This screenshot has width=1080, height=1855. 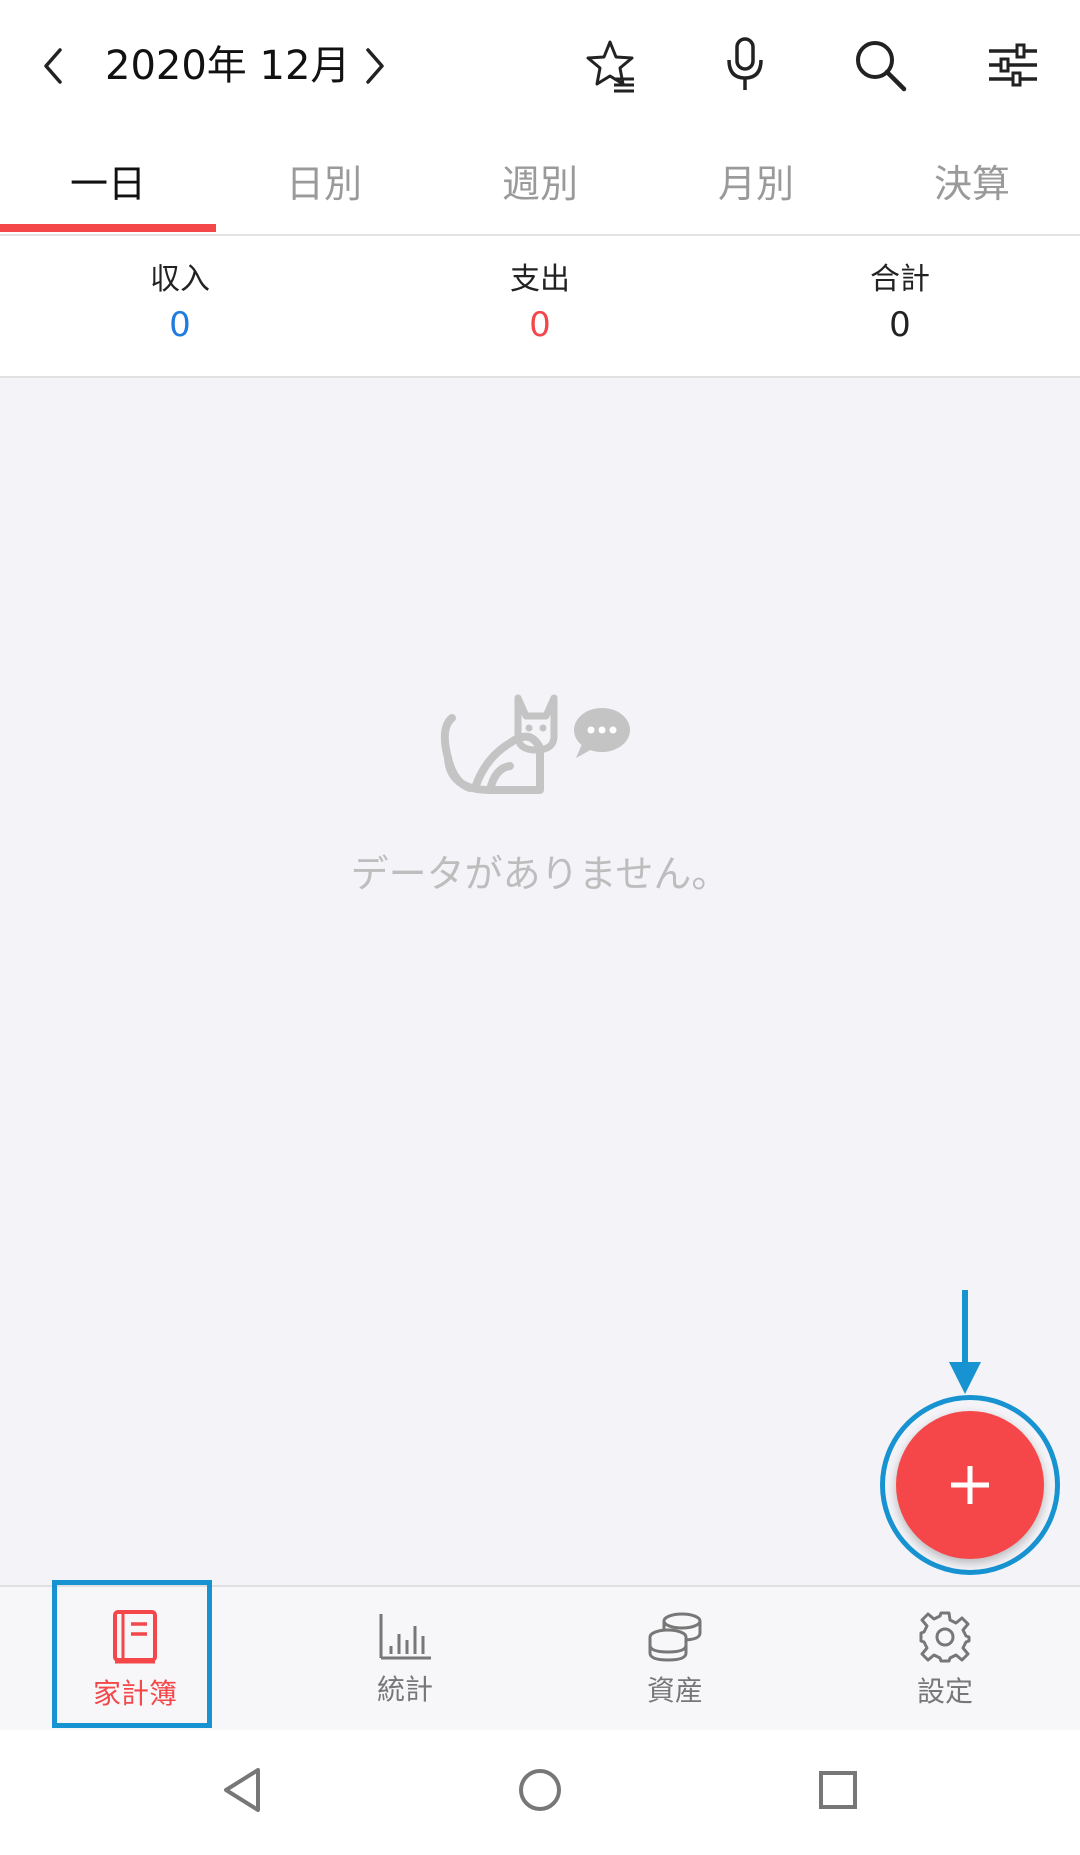 What do you see at coordinates (180, 325) in the screenshot?
I see `income-value: 0` at bounding box center [180, 325].